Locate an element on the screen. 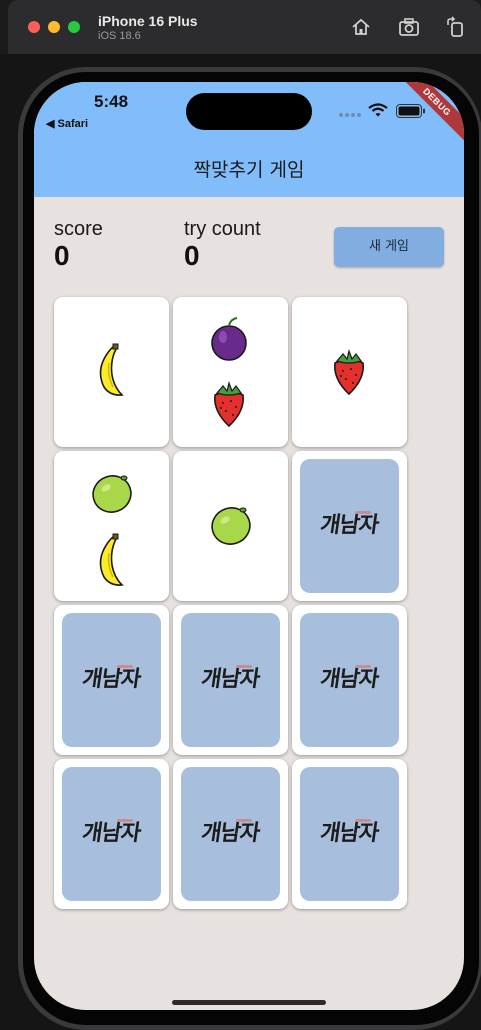  try-count-value: 0 is located at coordinates (192, 255).